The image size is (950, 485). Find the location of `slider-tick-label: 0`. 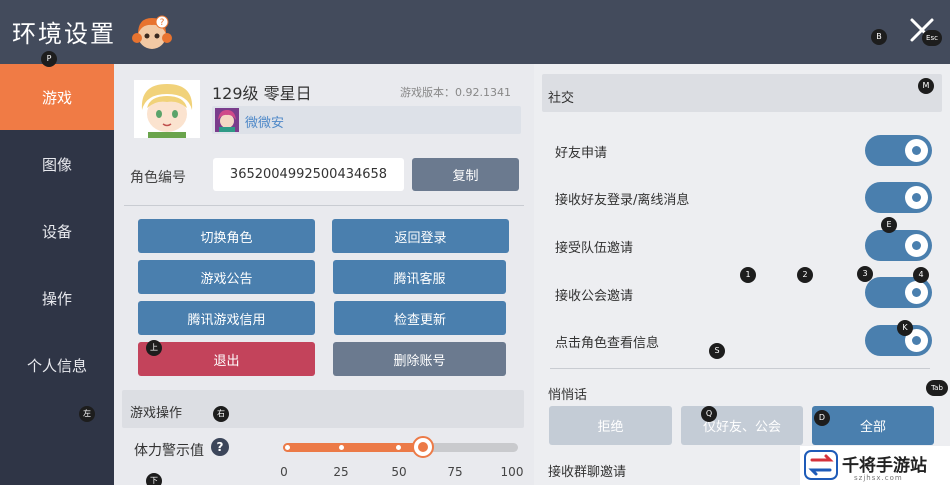

slider-tick-label: 0 is located at coordinates (284, 472).